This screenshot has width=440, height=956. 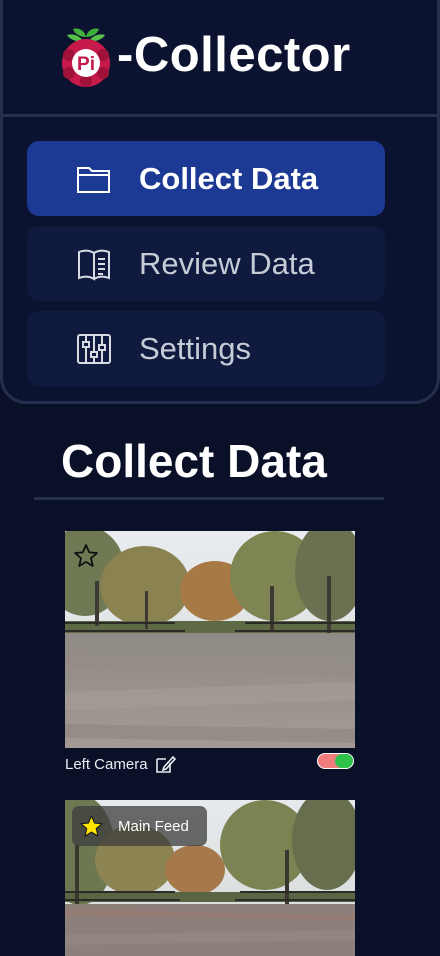 I want to click on nav-label-collect-data: Collect Data, so click(x=229, y=178).